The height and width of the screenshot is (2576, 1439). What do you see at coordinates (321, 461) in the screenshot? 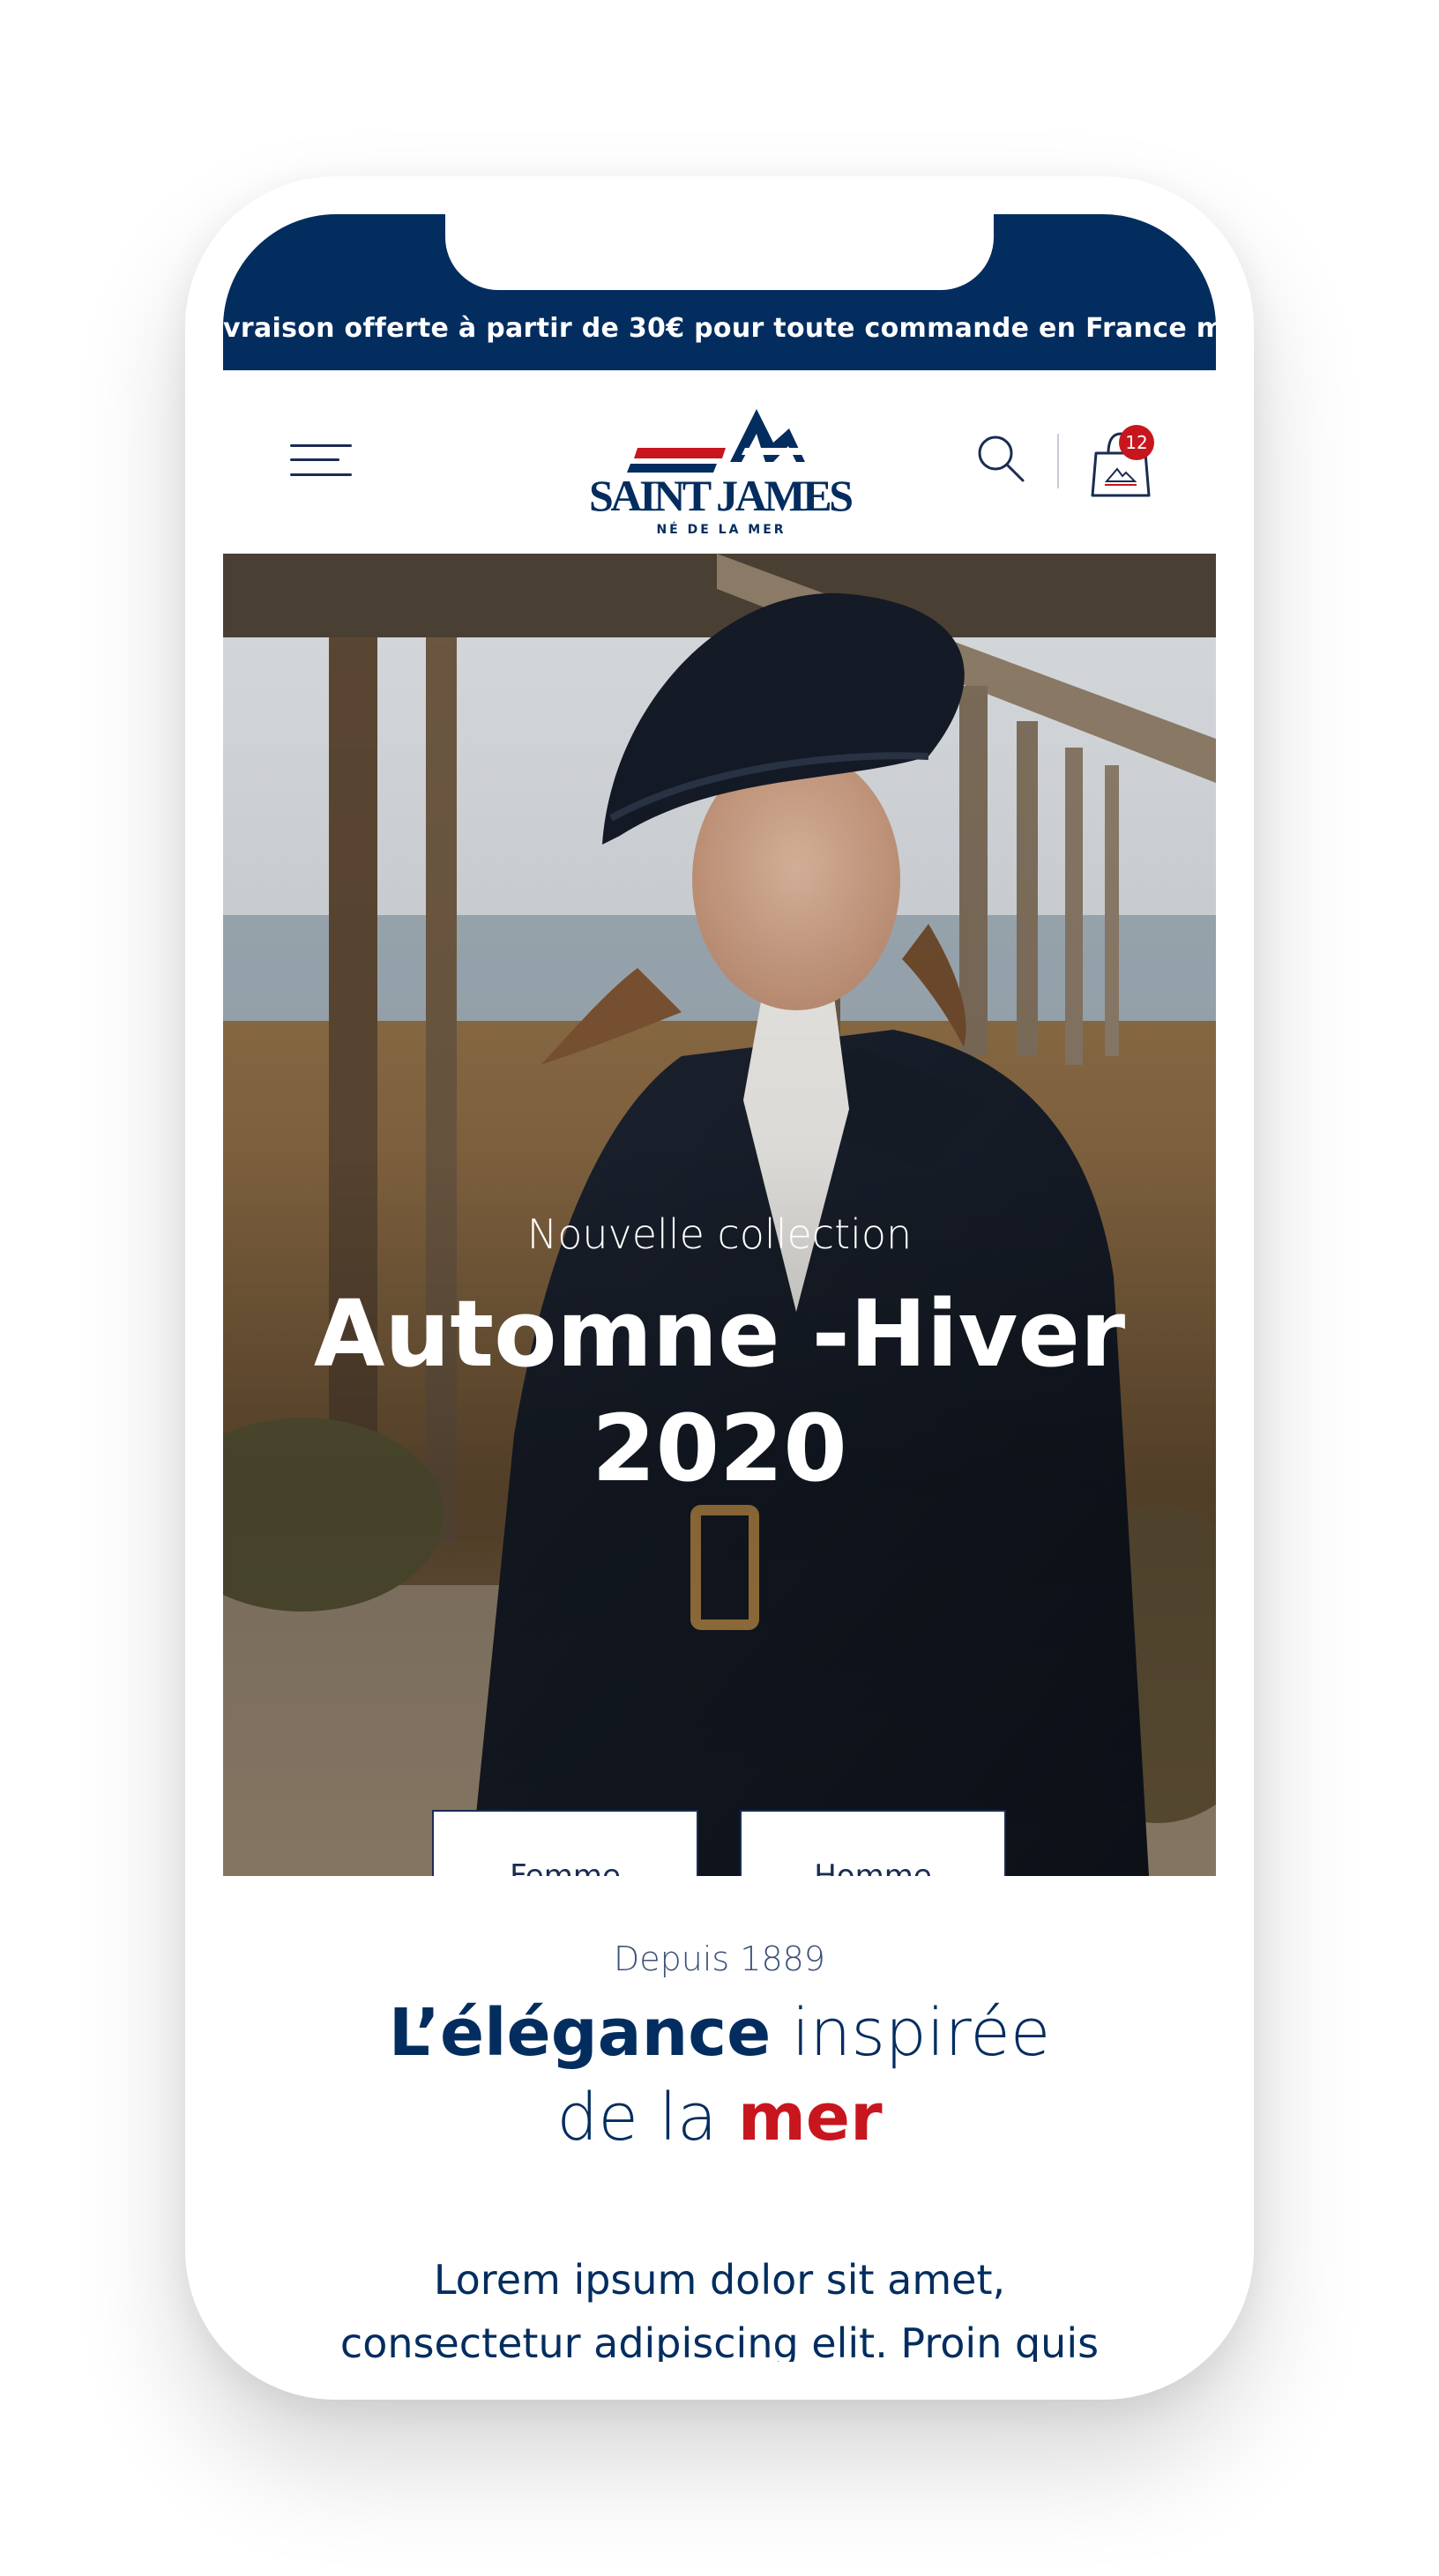
I see `hamburger-menu-icon` at bounding box center [321, 461].